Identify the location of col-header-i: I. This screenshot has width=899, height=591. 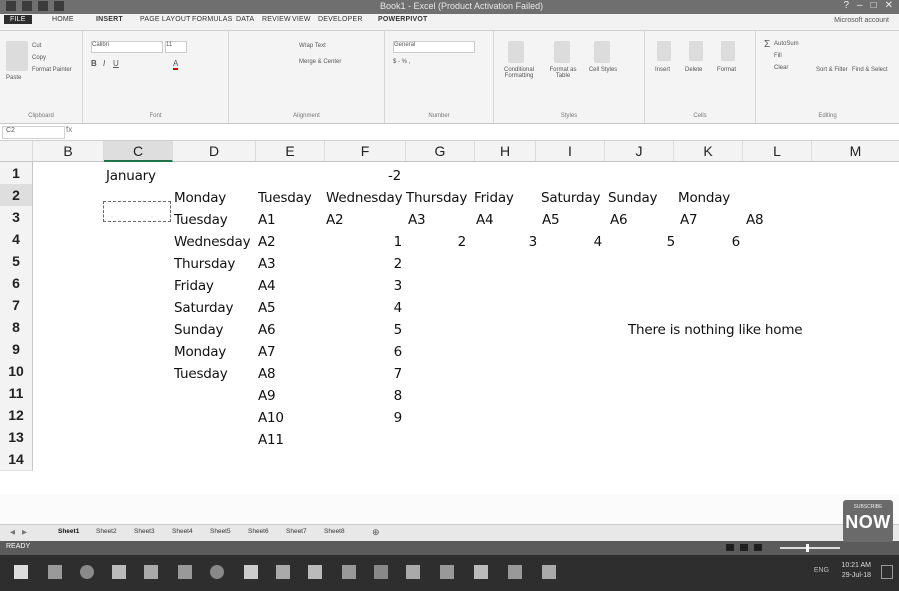
(570, 151).